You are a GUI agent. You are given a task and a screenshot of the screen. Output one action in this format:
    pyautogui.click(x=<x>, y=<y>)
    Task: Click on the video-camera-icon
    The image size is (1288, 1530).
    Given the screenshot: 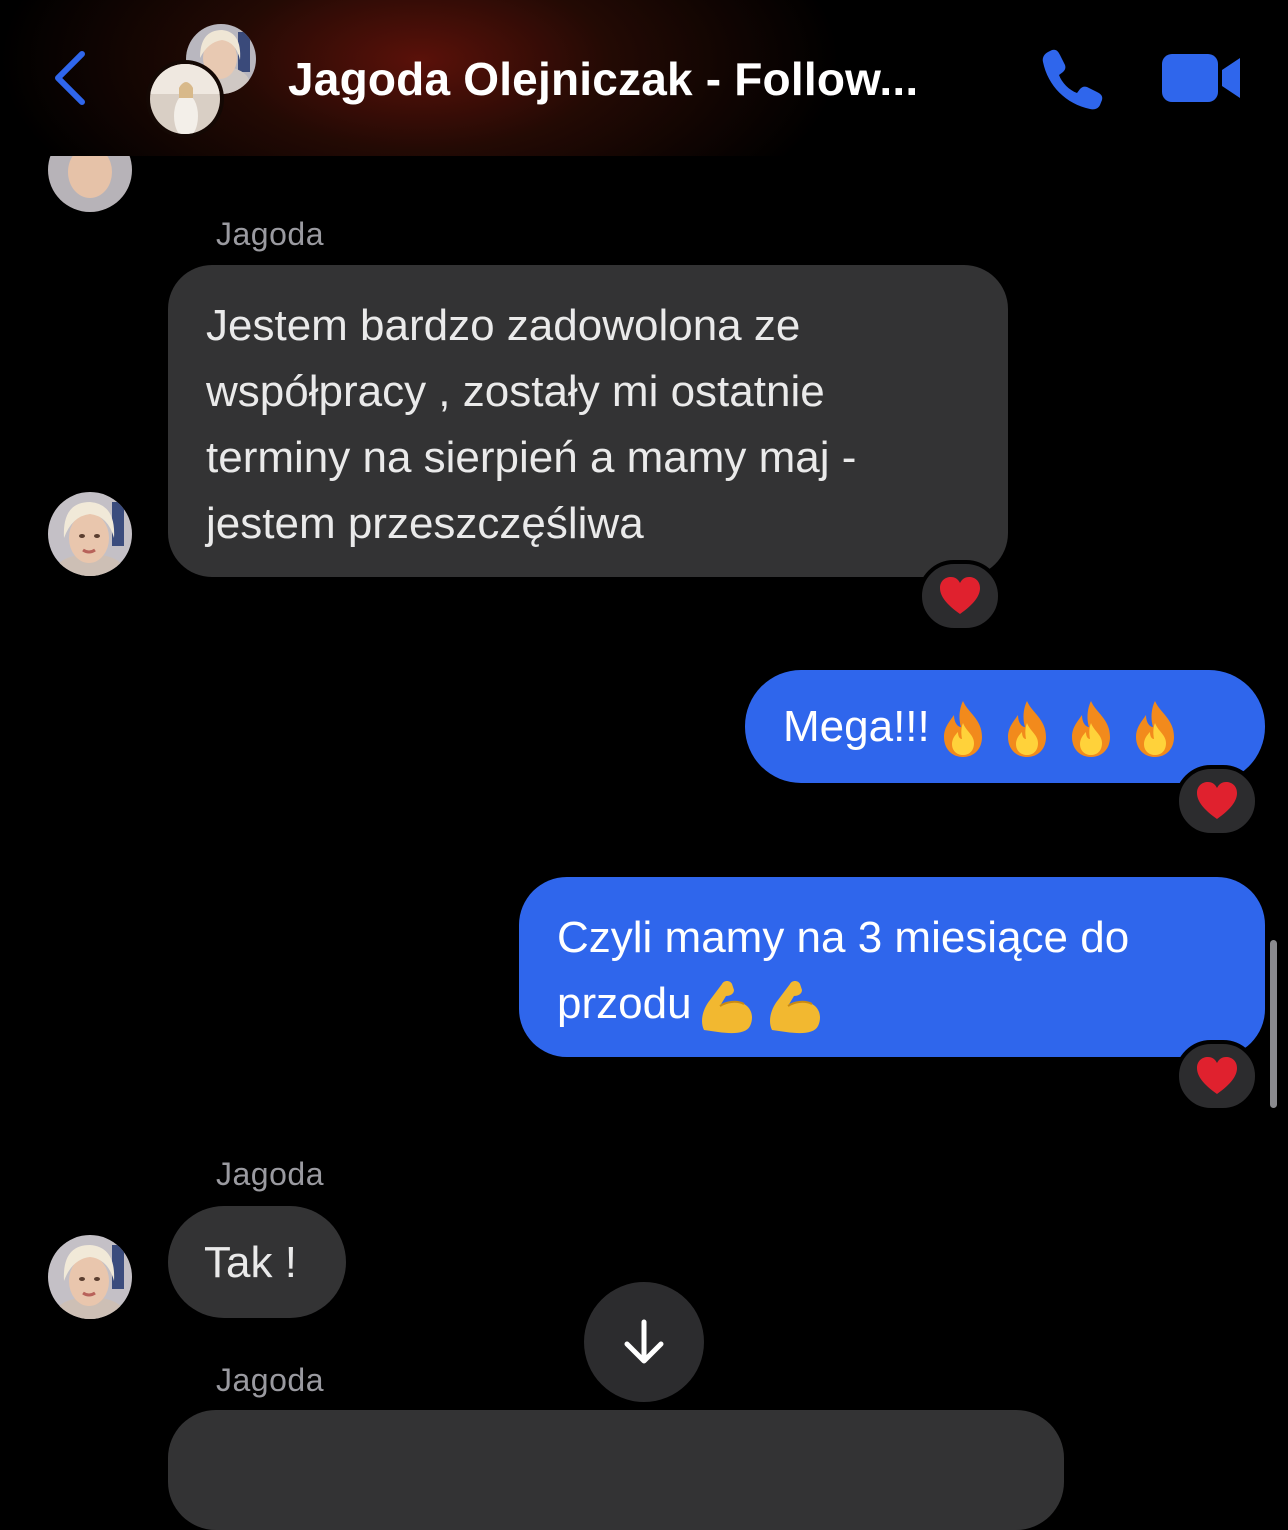 What is the action you would take?
    pyautogui.click(x=1201, y=78)
    